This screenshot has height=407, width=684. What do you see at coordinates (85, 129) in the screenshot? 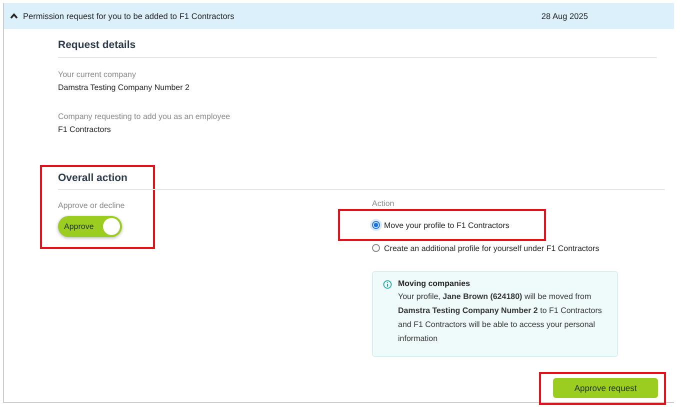
I see `field-value: F1 Contractors` at bounding box center [85, 129].